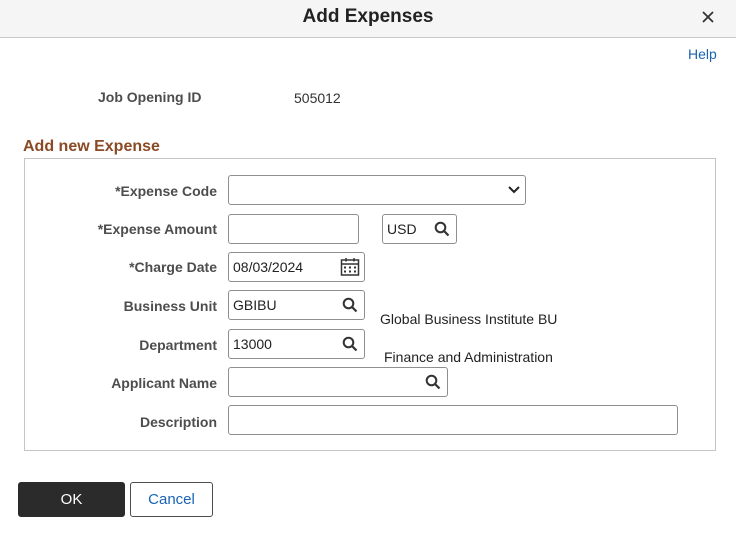 Image resolution: width=736 pixels, height=534 pixels. Describe the element at coordinates (702, 54) in the screenshot. I see `help-link: Help` at that location.